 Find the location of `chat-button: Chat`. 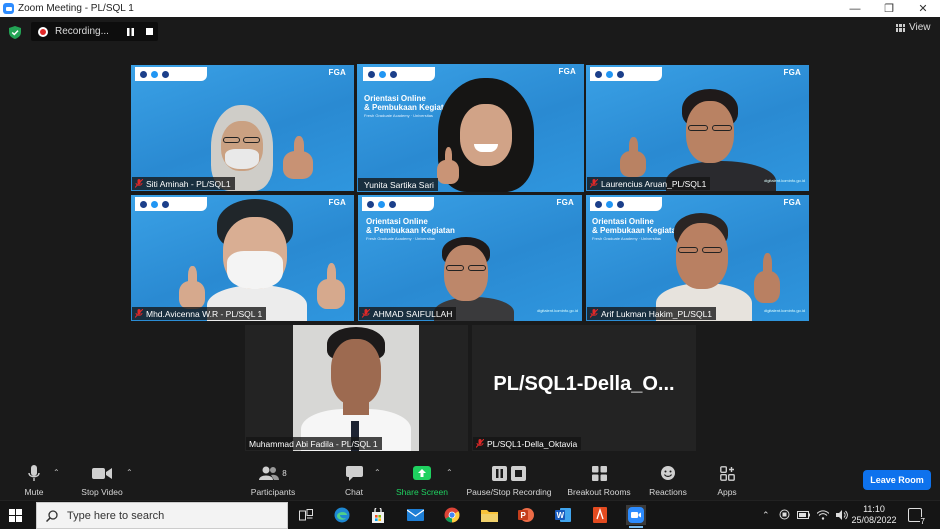

chat-button: Chat is located at coordinates (354, 479).